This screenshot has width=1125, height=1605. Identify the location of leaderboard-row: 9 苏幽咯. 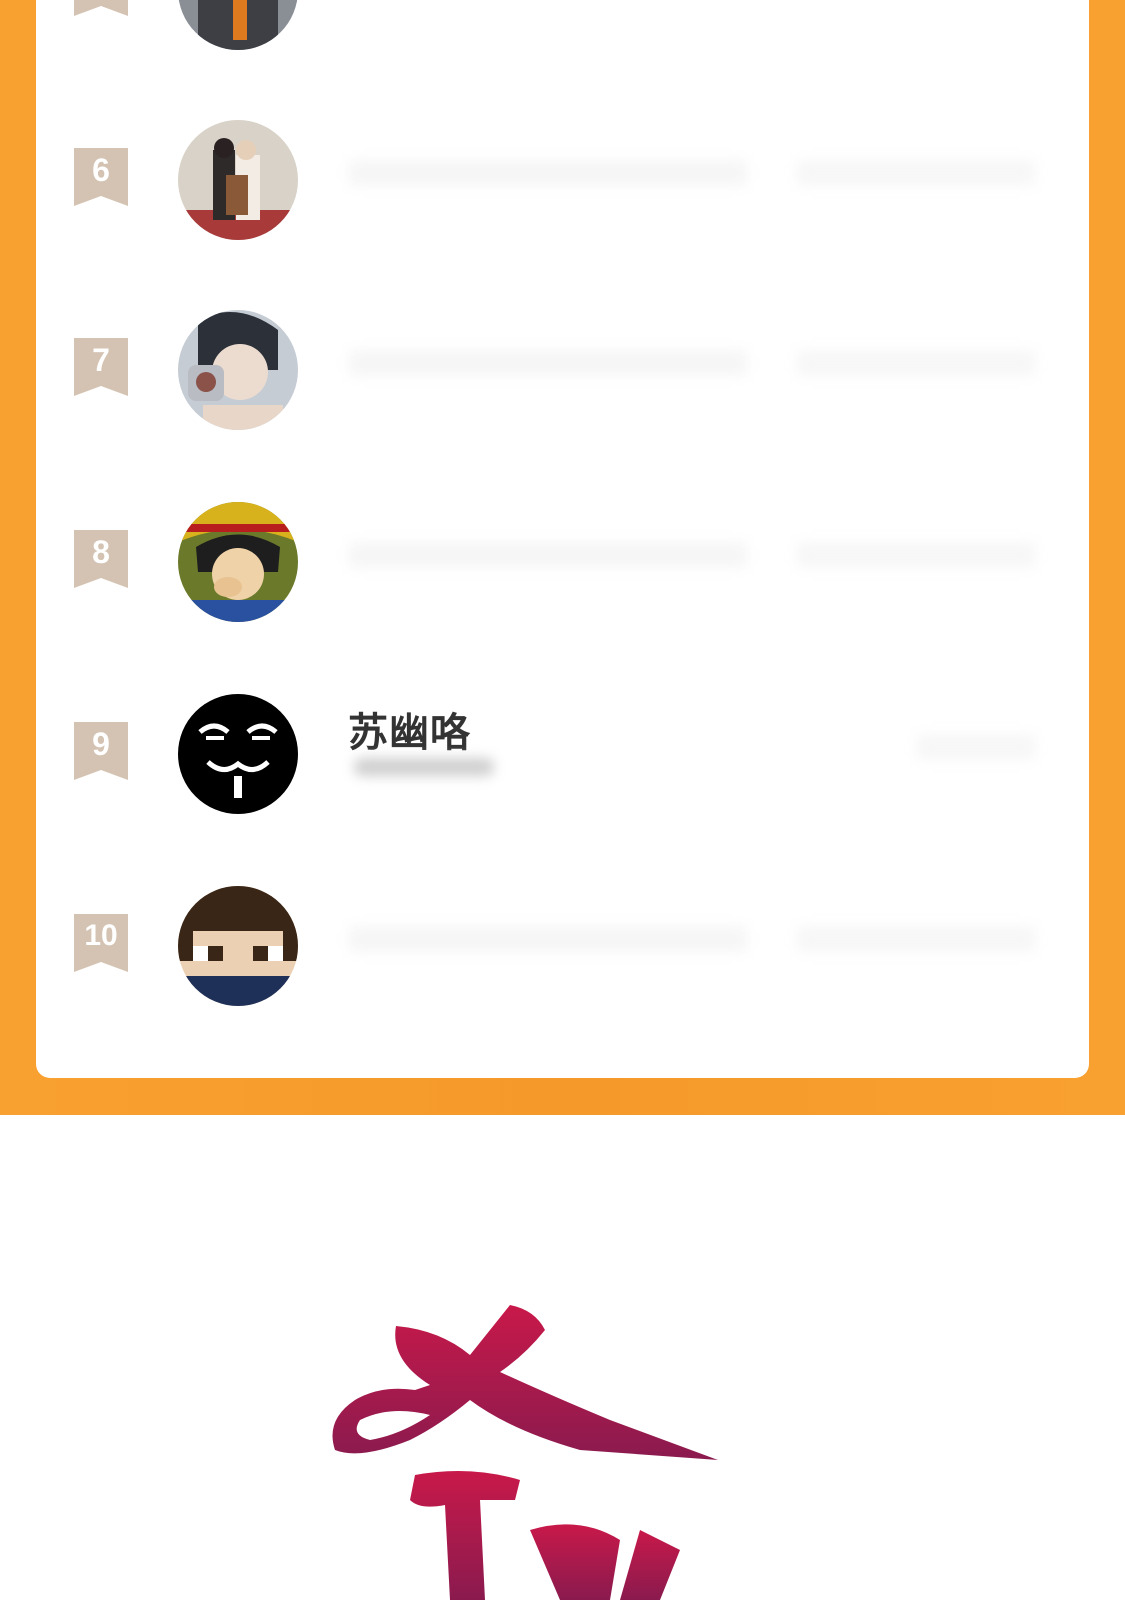
(562, 756).